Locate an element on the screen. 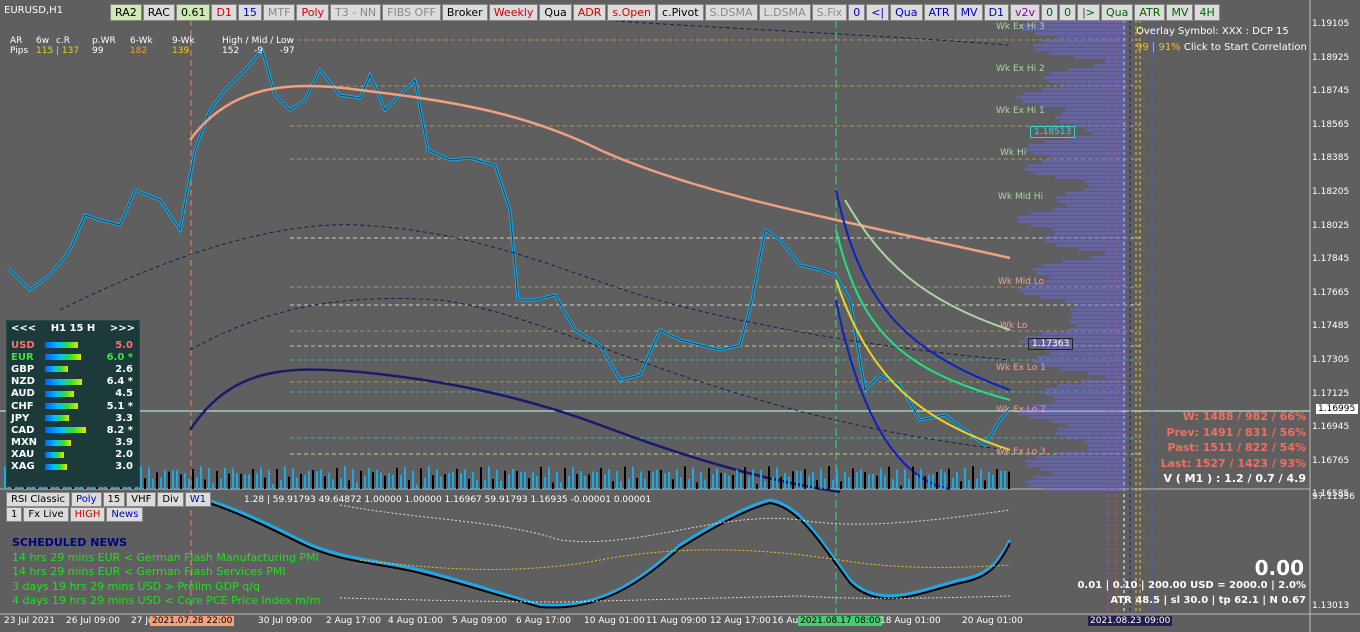  toolbar-button-20: Qua is located at coordinates (906, 12).